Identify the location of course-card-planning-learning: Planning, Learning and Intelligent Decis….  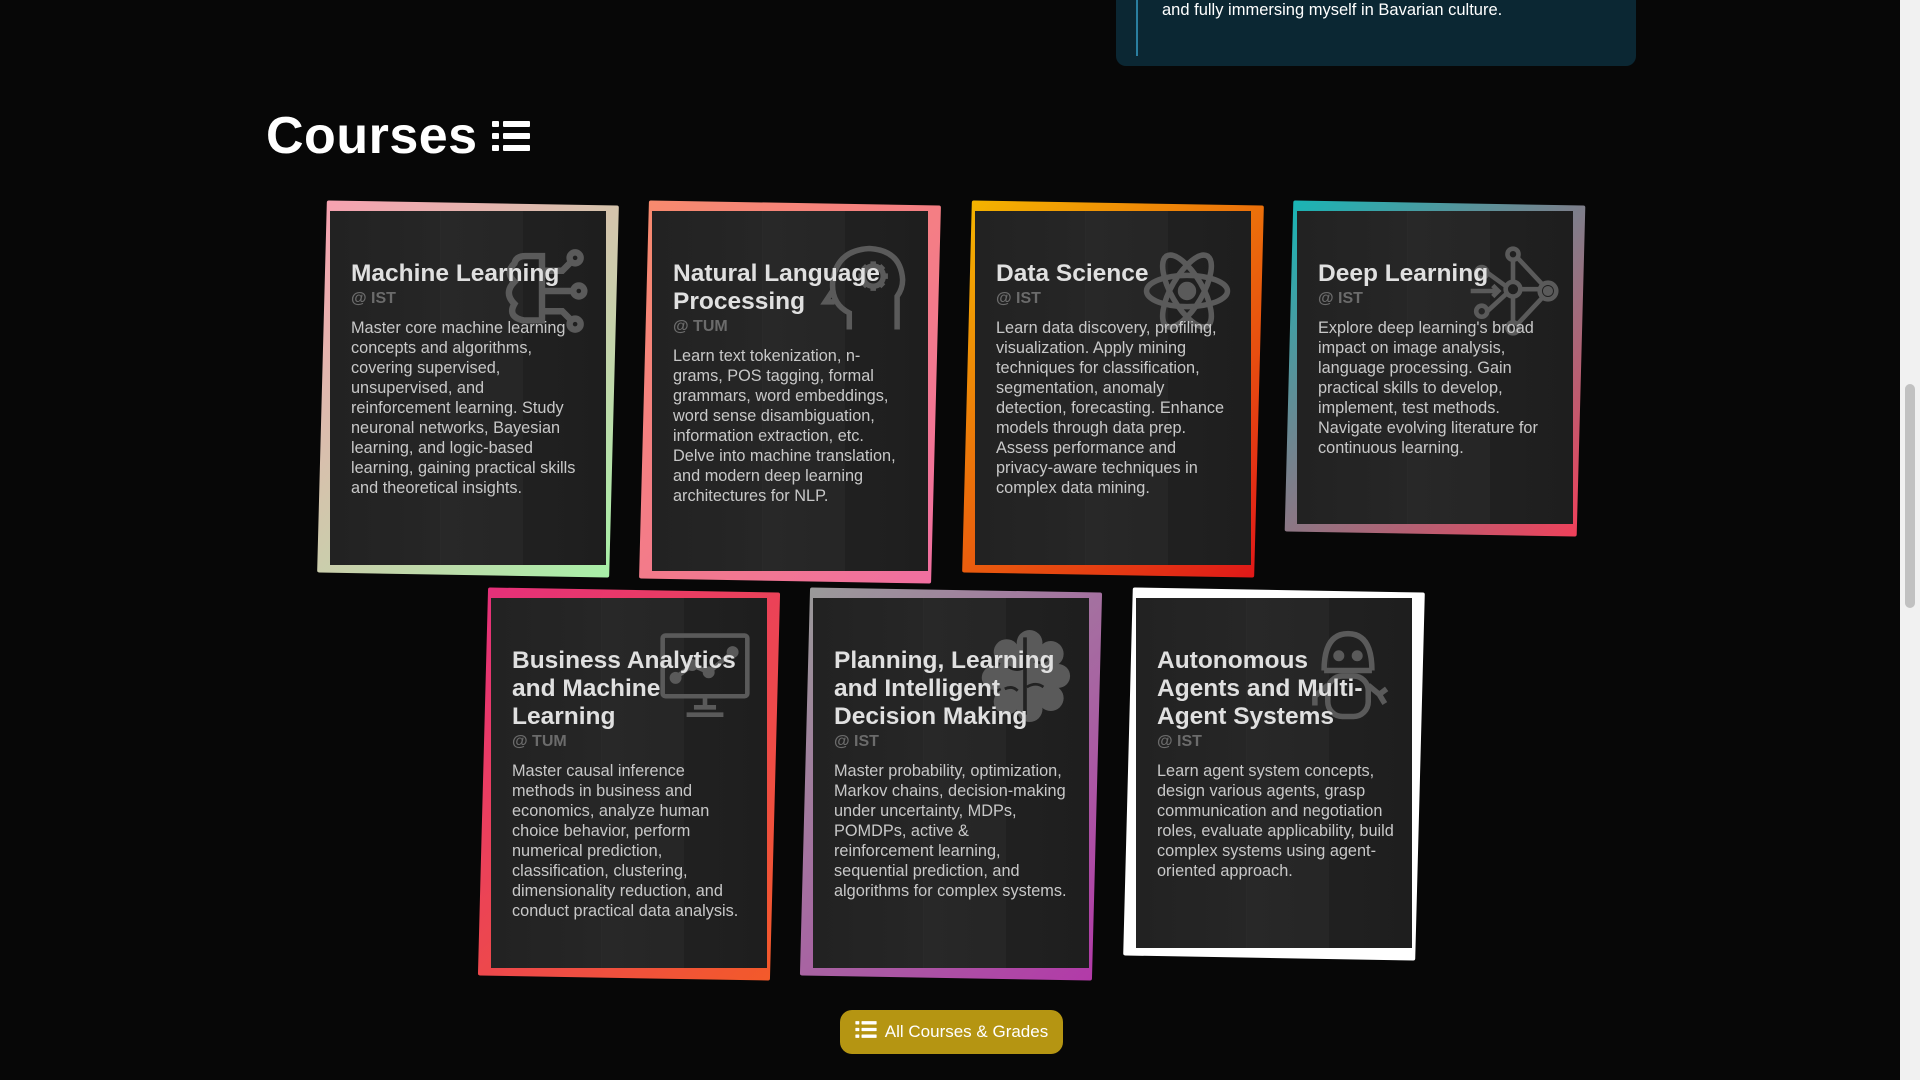
(951, 784).